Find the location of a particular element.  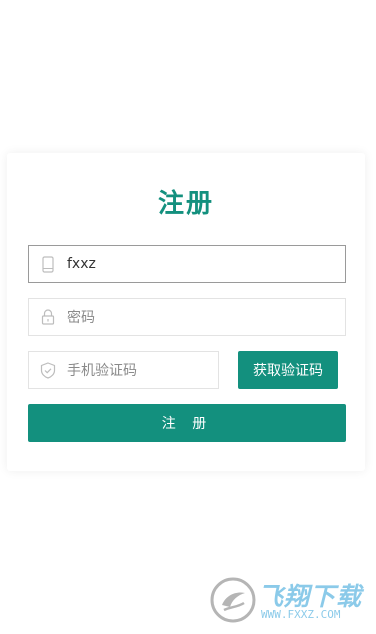

phone-icon is located at coordinates (48, 264).